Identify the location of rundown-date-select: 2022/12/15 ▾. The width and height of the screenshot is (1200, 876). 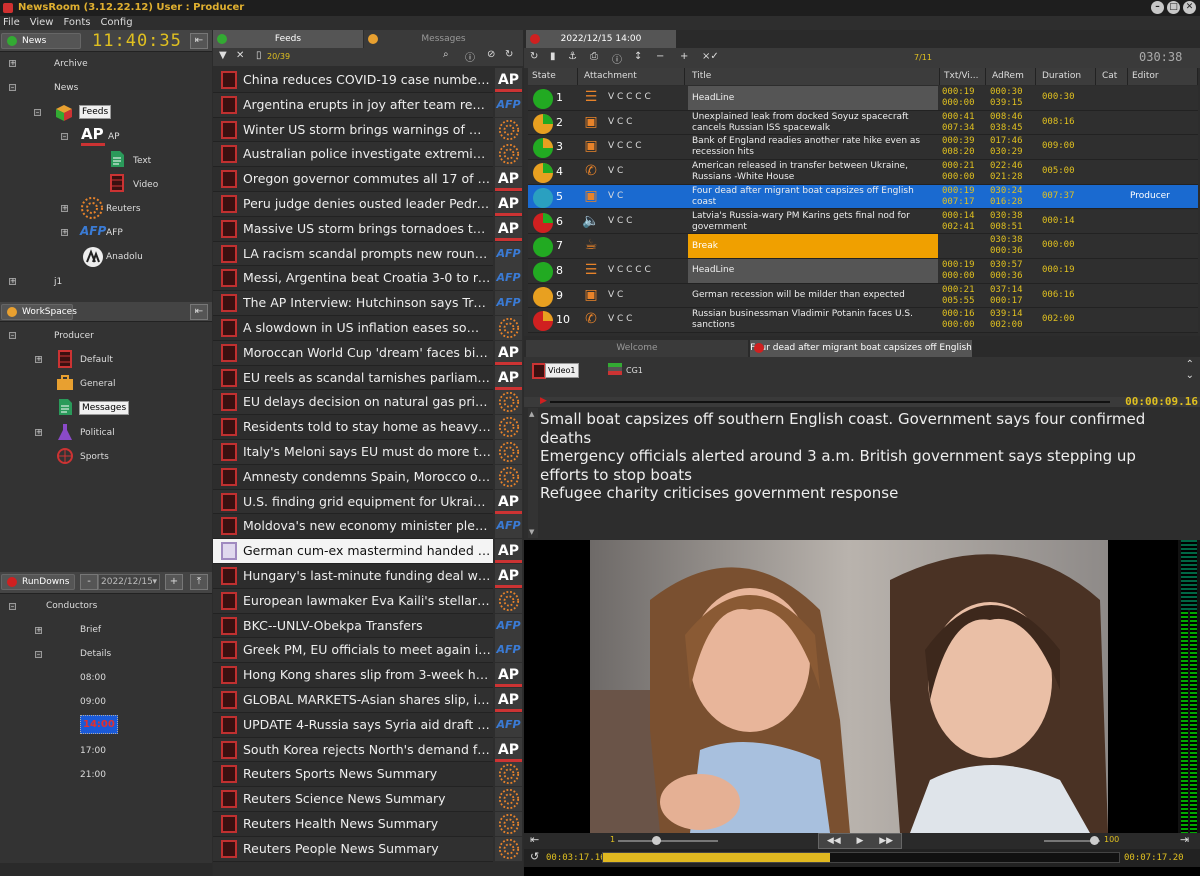
(129, 582).